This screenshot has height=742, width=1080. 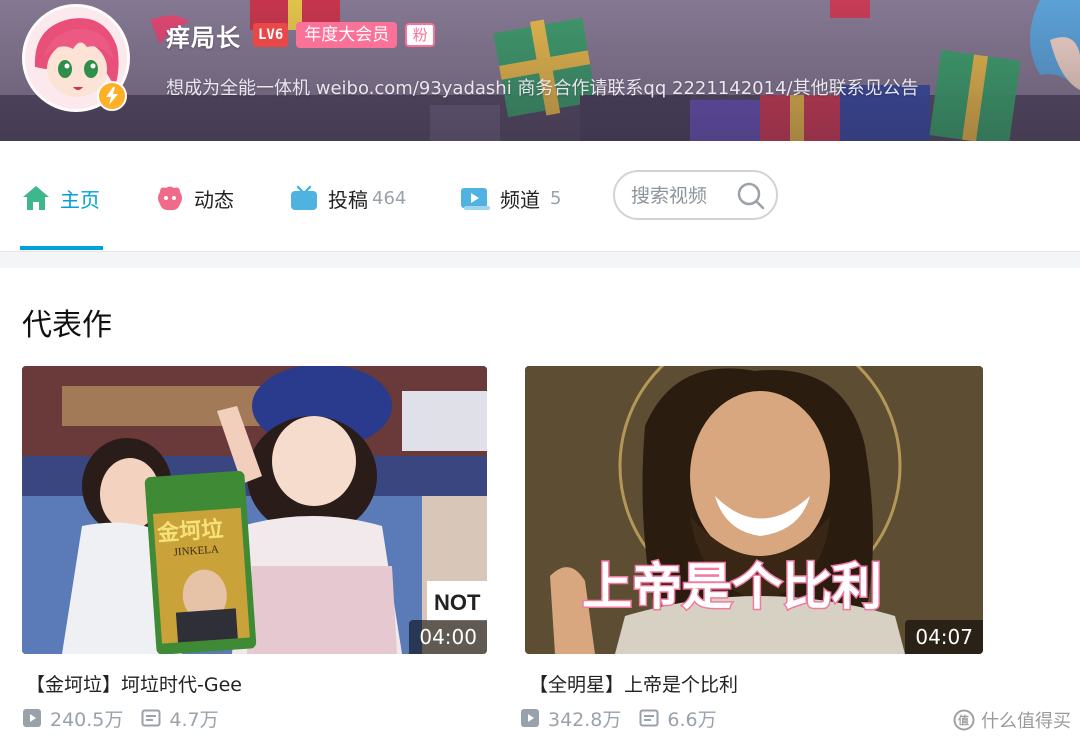 I want to click on watermark-logo-icon: 值, so click(x=964, y=720).